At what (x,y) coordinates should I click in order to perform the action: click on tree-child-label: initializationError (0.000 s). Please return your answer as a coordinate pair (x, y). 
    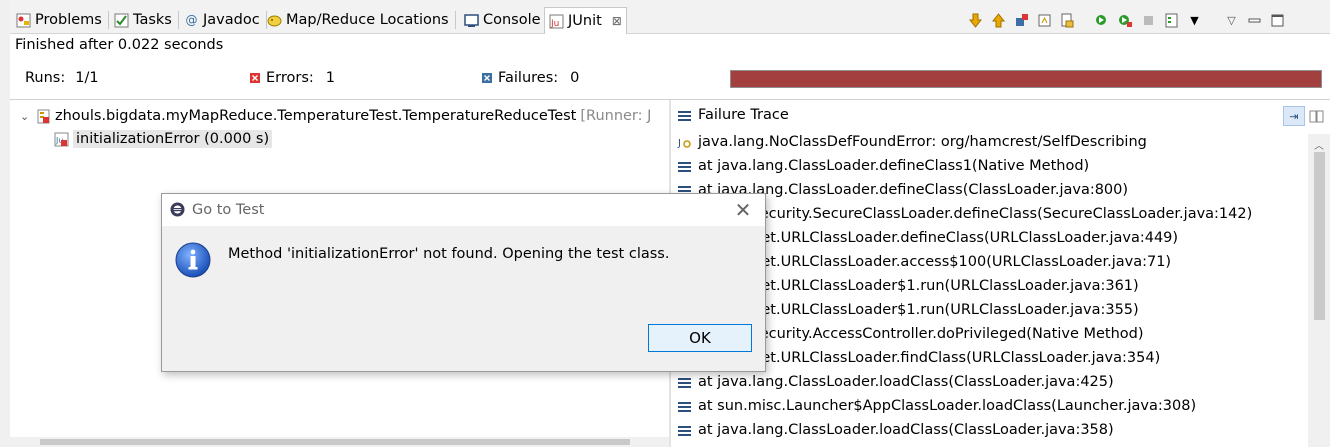
    Looking at the image, I should click on (173, 139).